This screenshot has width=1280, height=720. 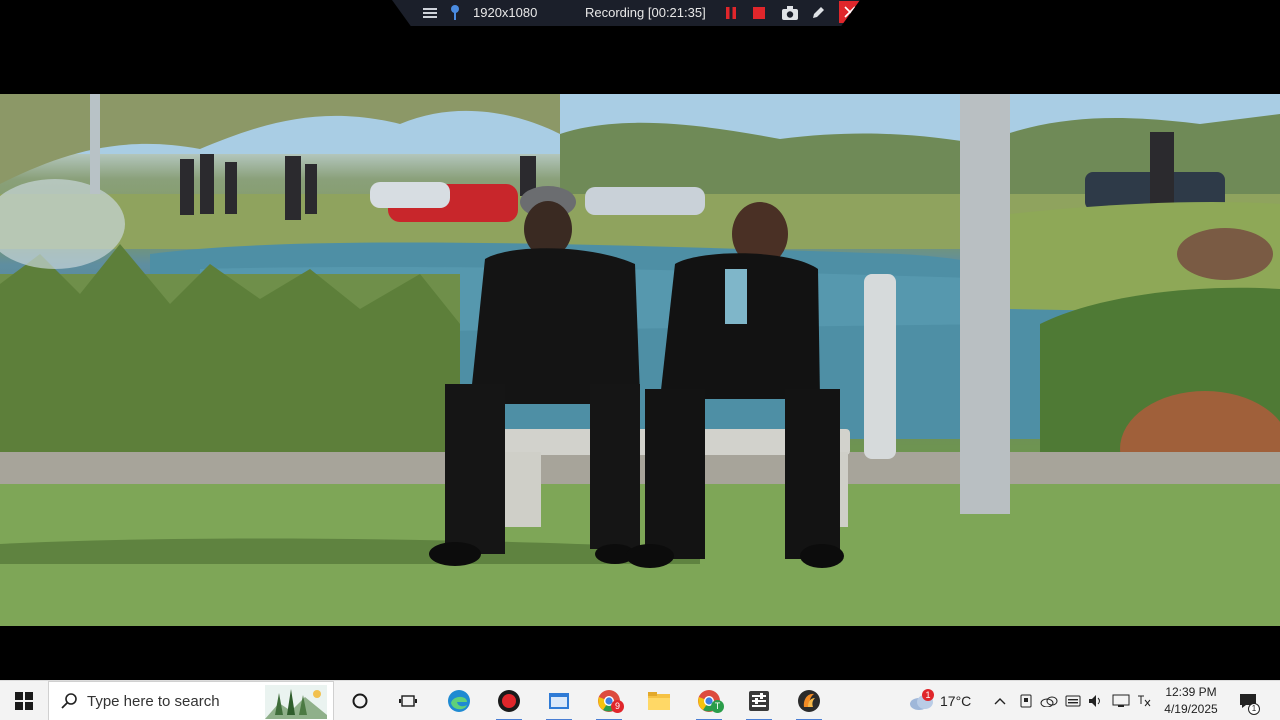 I want to click on tray-network, so click(x=1121, y=700).